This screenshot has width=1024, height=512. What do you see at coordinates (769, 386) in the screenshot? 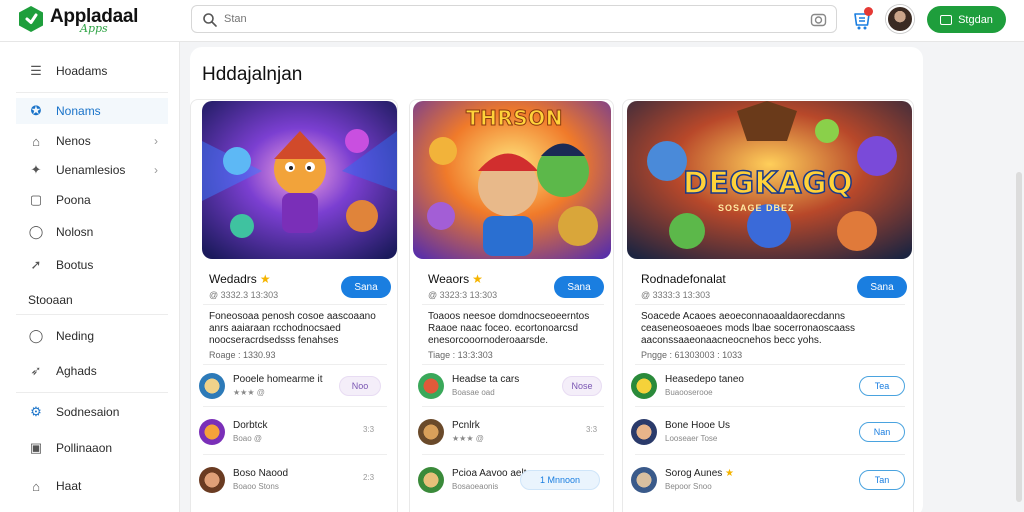
I see `list-item: Heasedepo taneo Buaooserooe Tea` at bounding box center [769, 386].